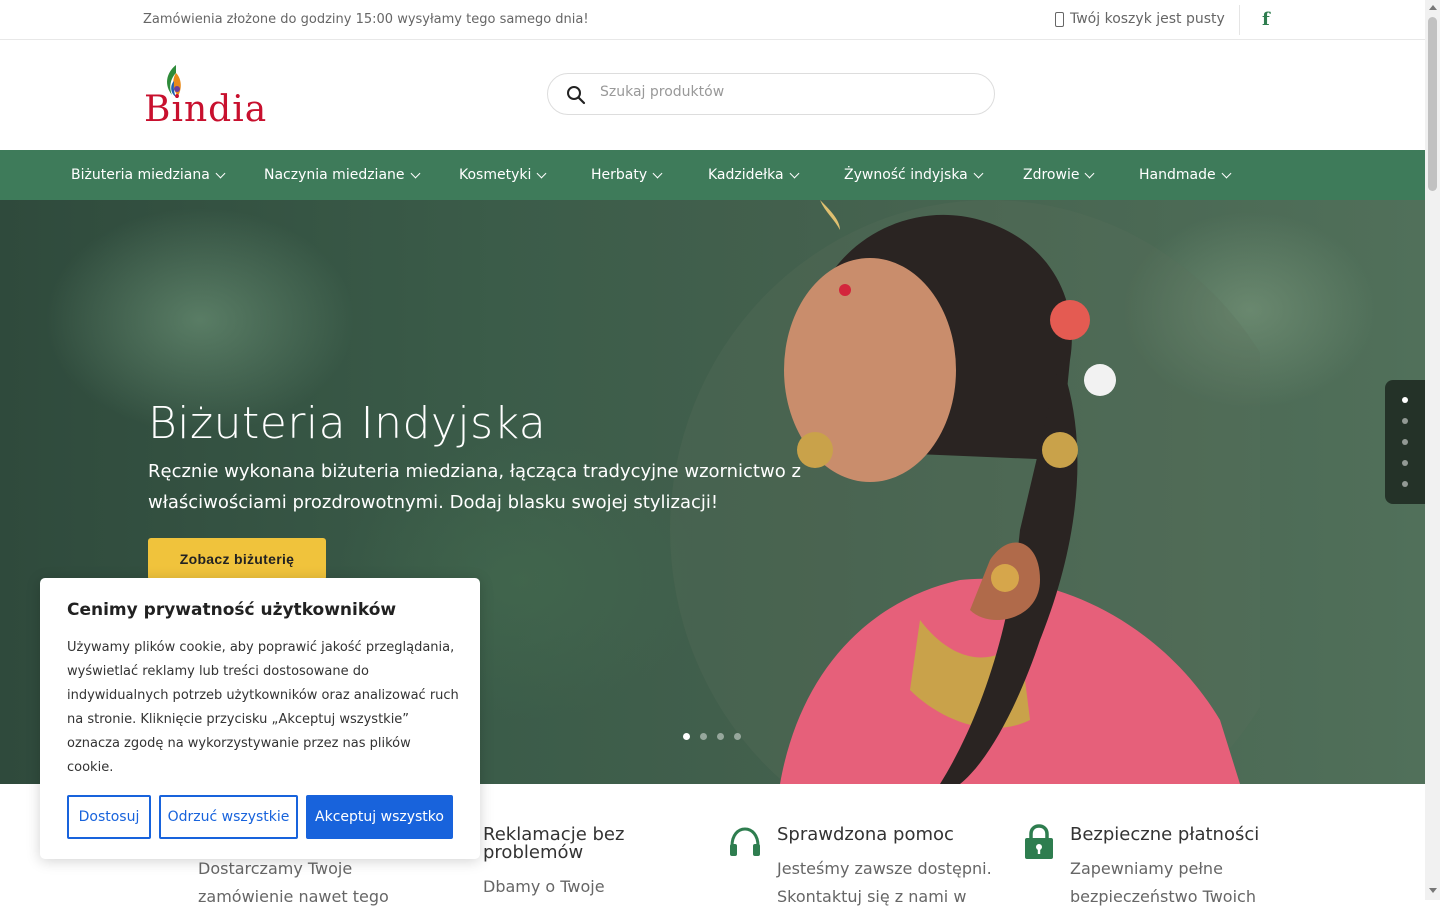  I want to click on nav-item-label: Żywność indyjska, so click(906, 175).